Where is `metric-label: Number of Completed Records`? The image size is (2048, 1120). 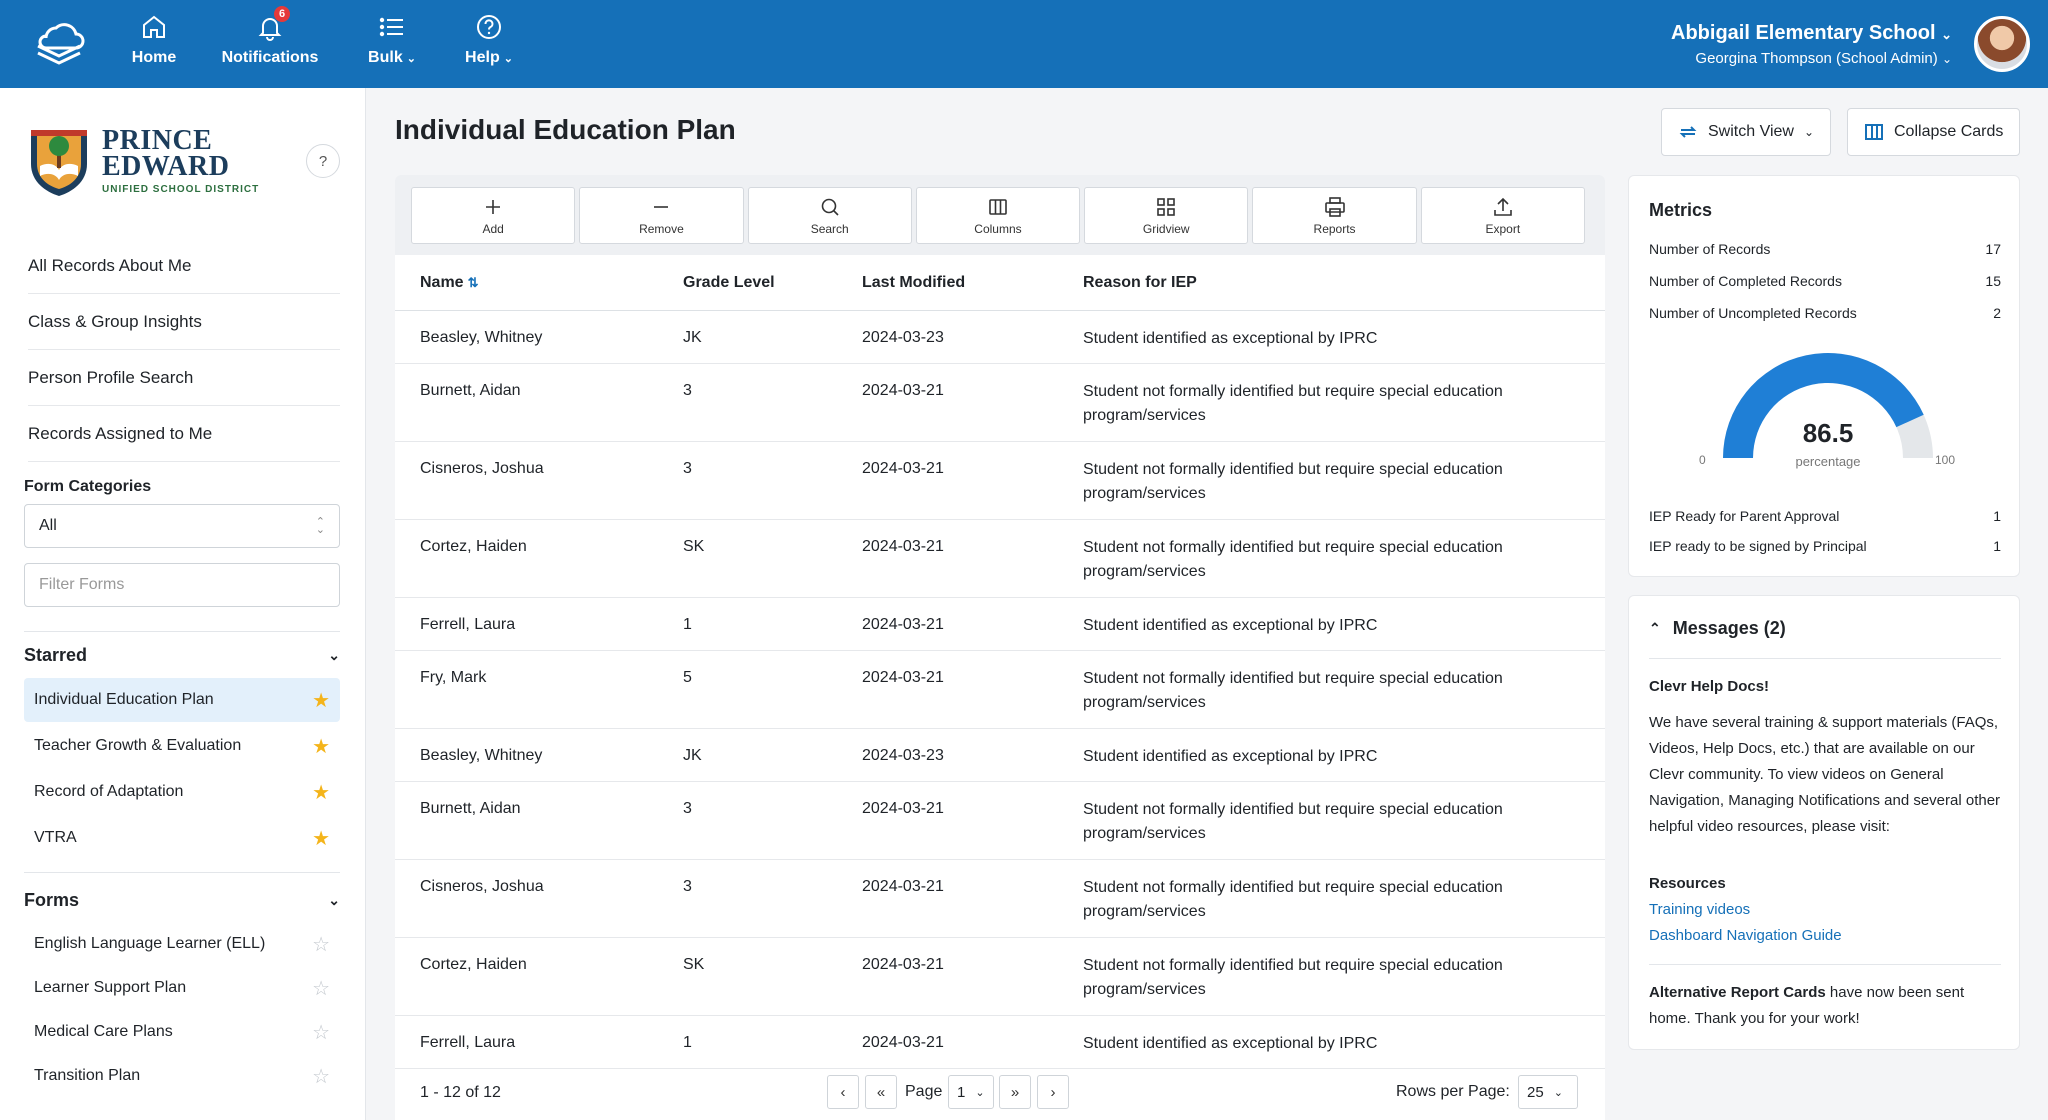
metric-label: Number of Completed Records is located at coordinates (1745, 281).